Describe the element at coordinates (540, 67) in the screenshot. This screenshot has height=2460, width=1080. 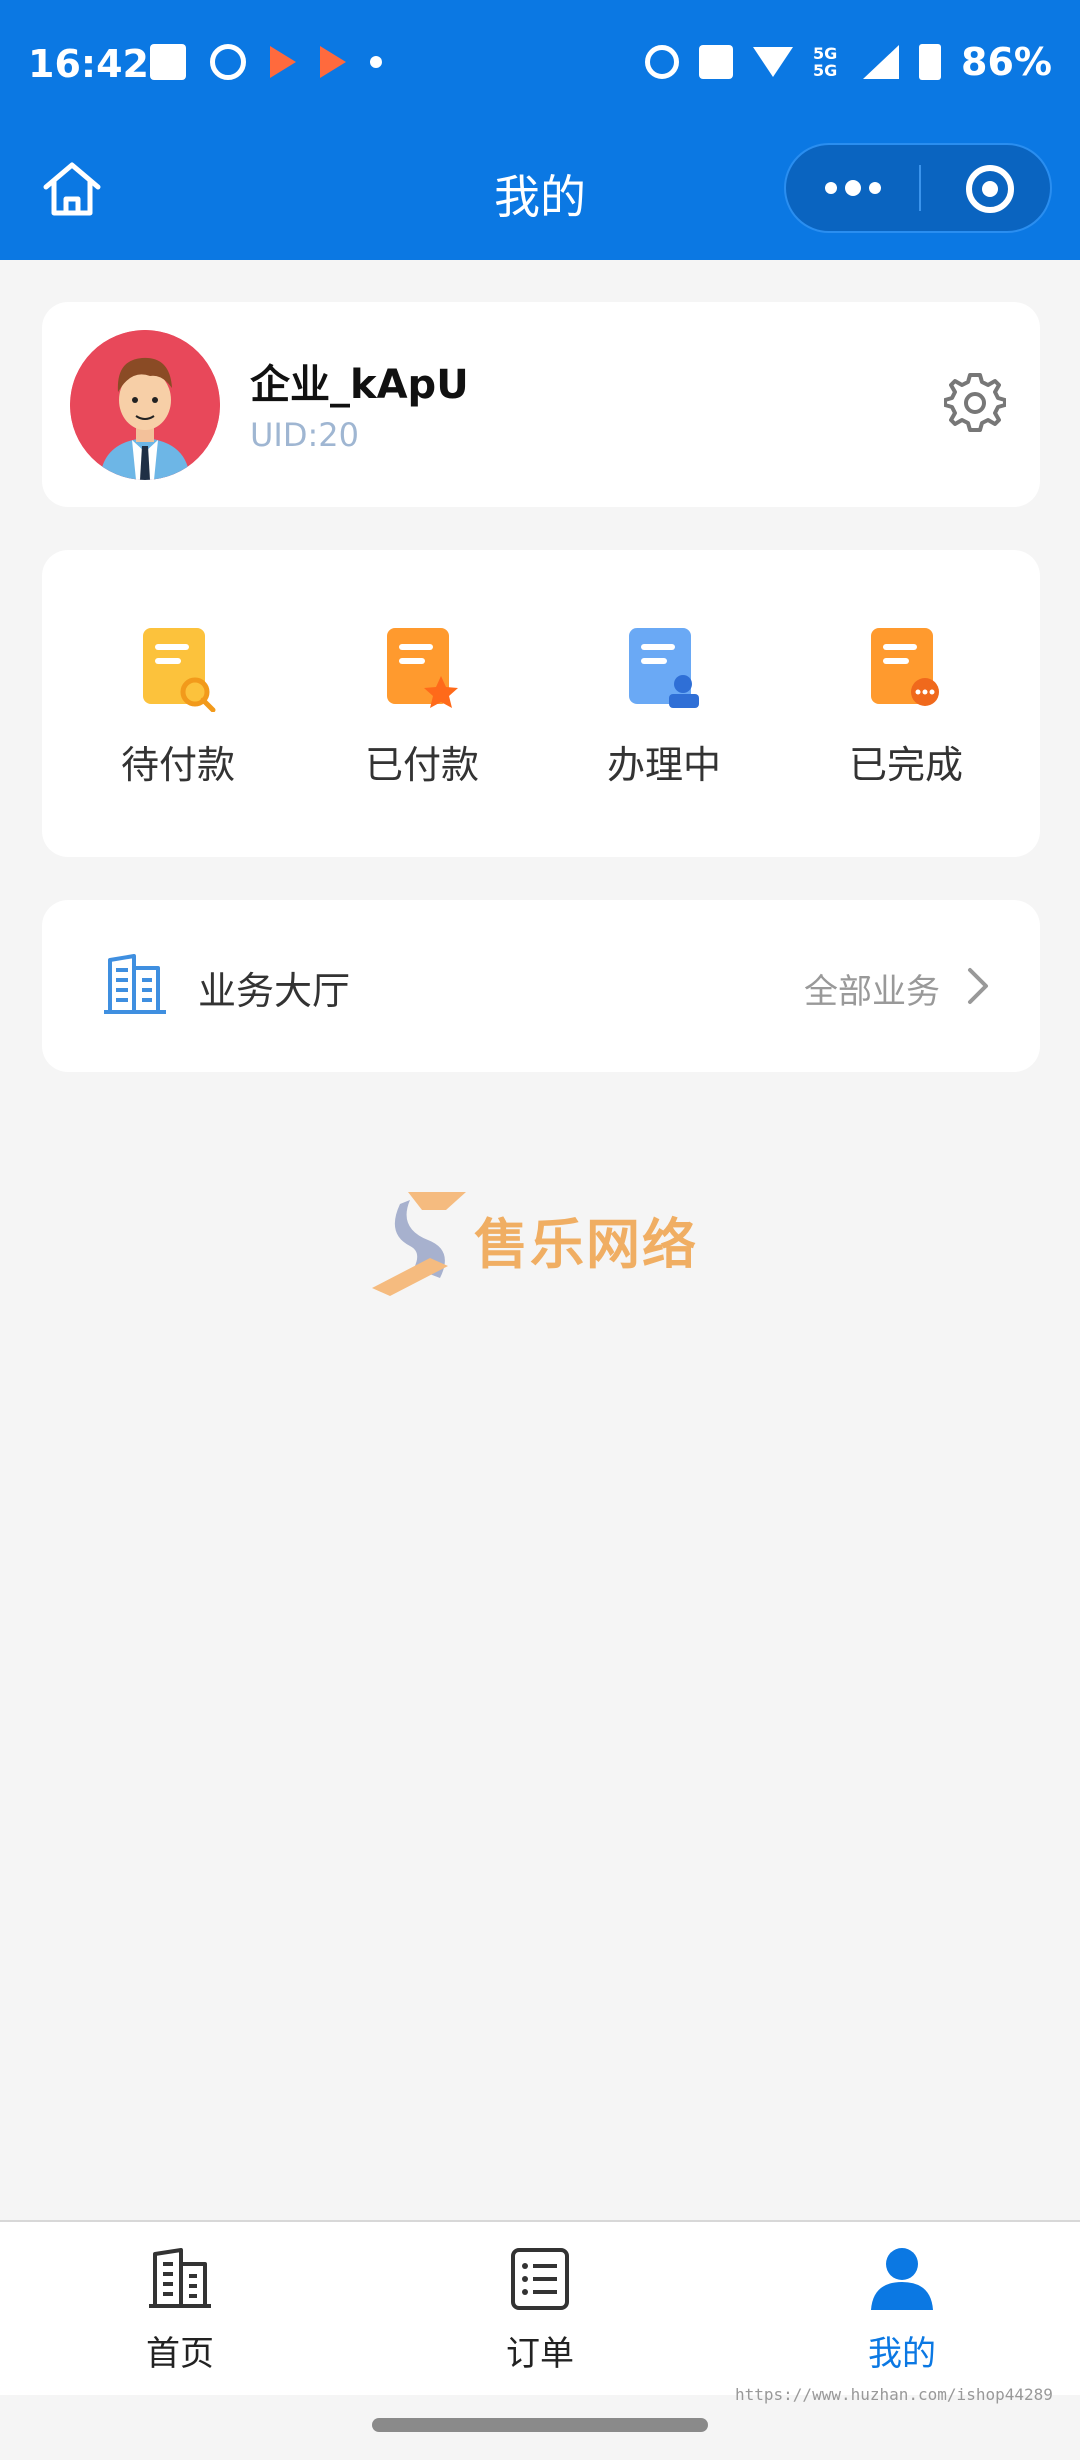
I see `status-bar: 16:42 5G 5G 86%` at that location.